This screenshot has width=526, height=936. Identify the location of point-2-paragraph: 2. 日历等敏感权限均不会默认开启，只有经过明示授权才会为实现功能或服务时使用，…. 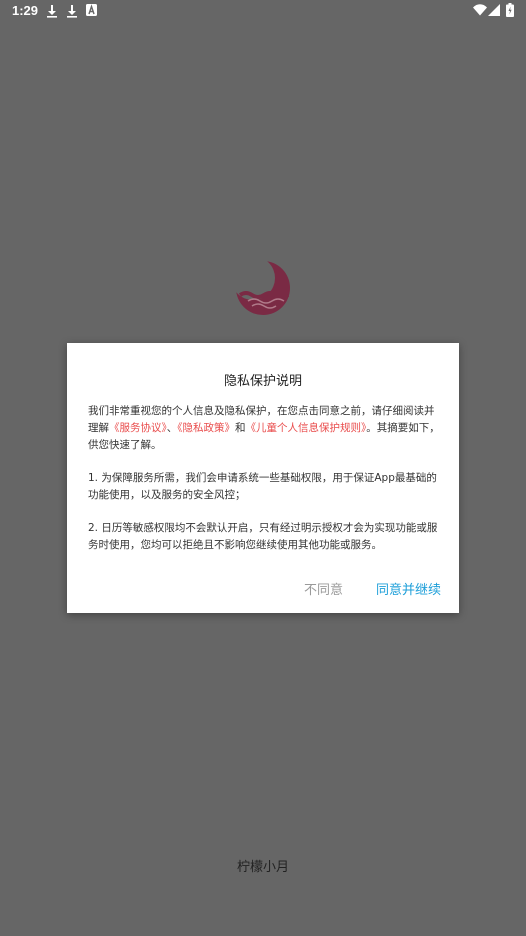
(263, 536).